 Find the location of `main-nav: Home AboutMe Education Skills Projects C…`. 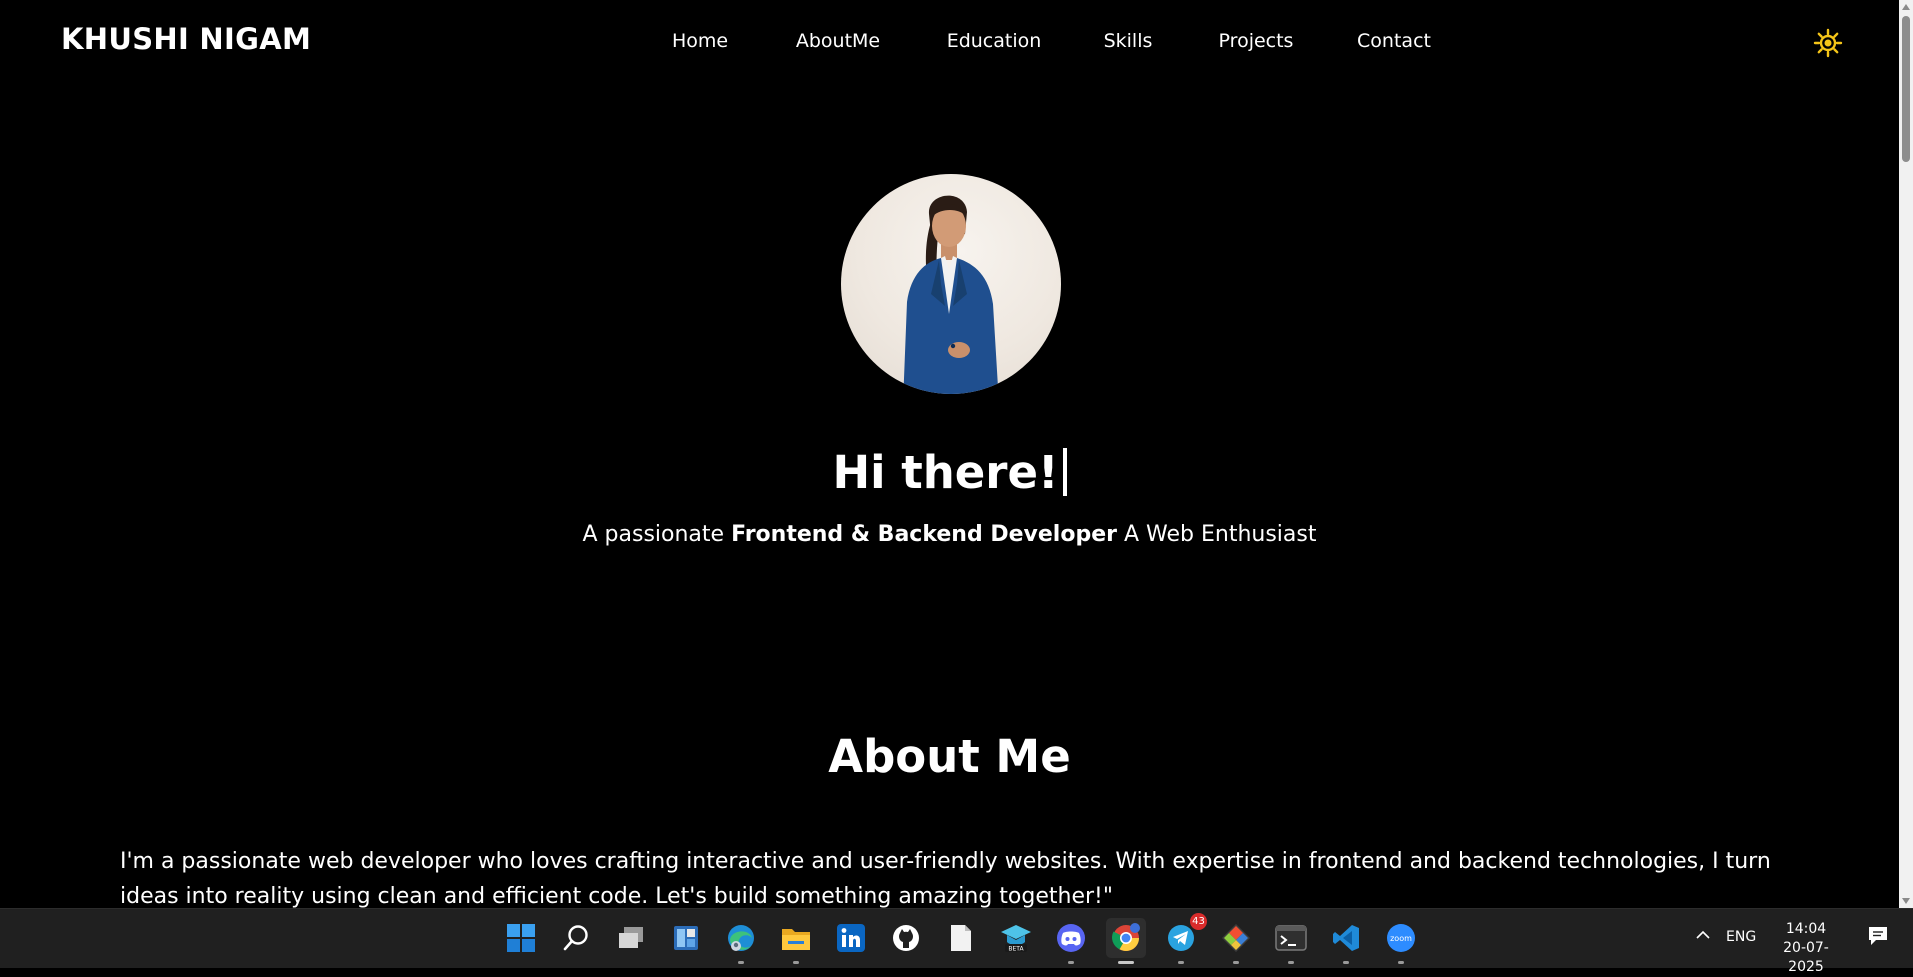

main-nav: Home AboutMe Education Skills Projects C… is located at coordinates (949, 45).